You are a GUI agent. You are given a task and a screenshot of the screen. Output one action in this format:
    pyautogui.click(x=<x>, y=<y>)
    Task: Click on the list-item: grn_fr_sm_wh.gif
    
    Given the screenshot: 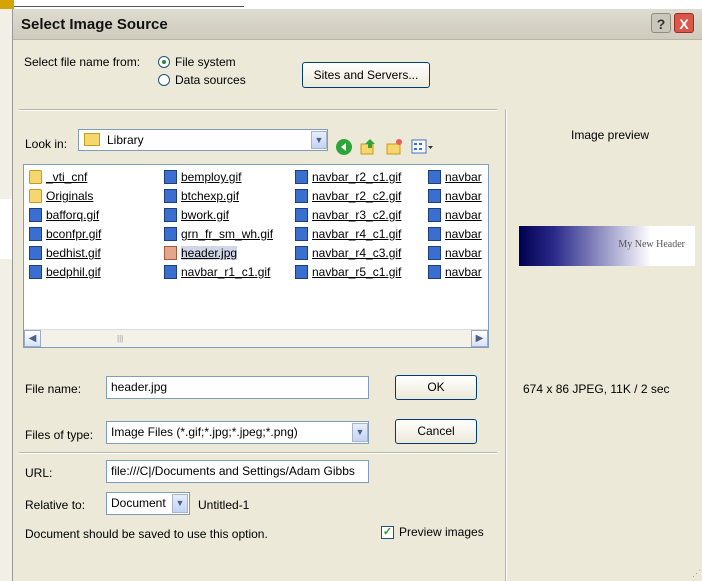 What is the action you would take?
    pyautogui.click(x=218, y=234)
    